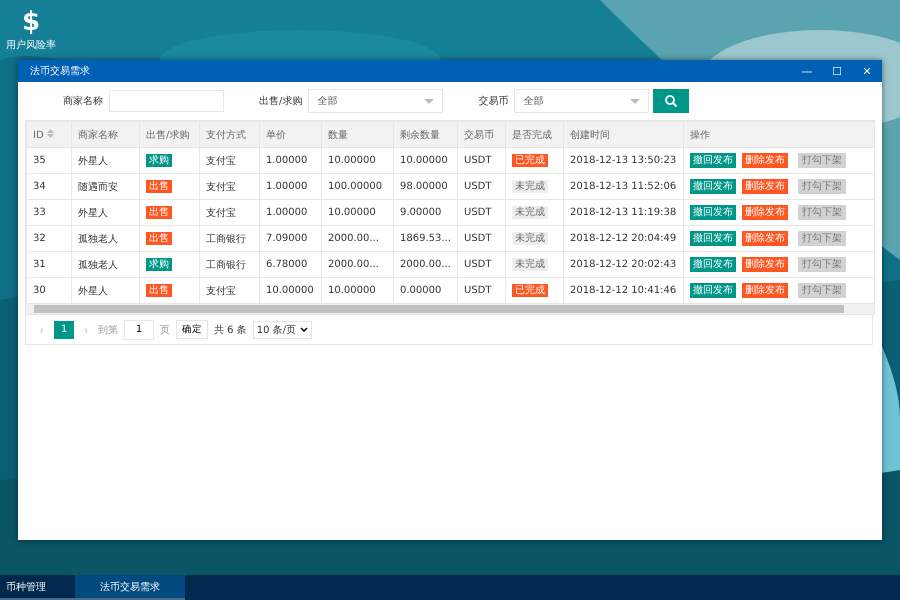 The image size is (900, 600). I want to click on column-header: 创建时间, so click(624, 135).